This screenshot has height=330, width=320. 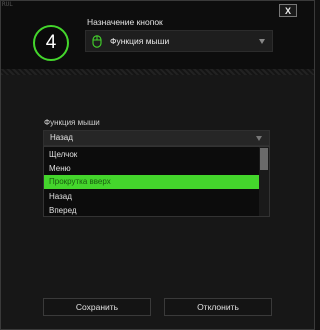 I want to click on dropdown-option-scroll-up: Прокрутка вверх, so click(x=152, y=182).